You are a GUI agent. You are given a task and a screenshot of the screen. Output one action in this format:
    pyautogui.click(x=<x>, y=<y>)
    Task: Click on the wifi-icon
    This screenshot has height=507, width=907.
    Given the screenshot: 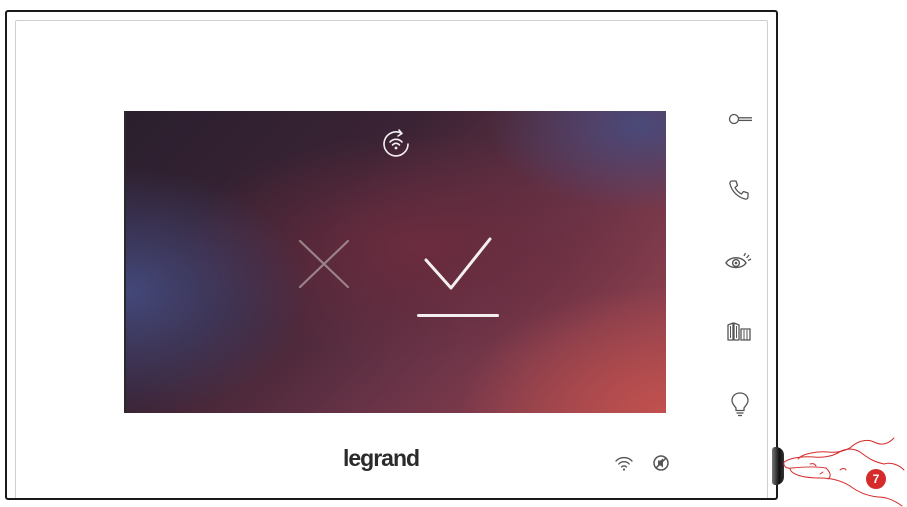 What is the action you would take?
    pyautogui.click(x=624, y=463)
    